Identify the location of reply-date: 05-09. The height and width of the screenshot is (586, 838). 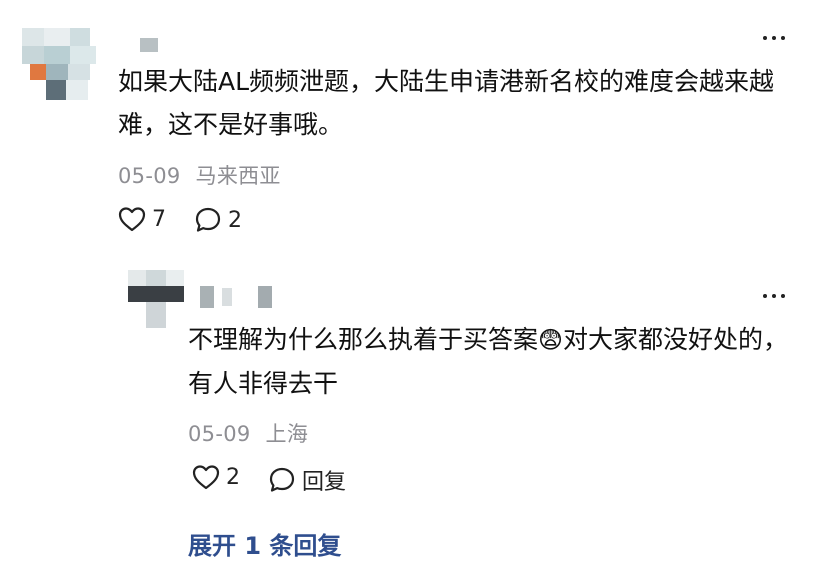
(219, 434).